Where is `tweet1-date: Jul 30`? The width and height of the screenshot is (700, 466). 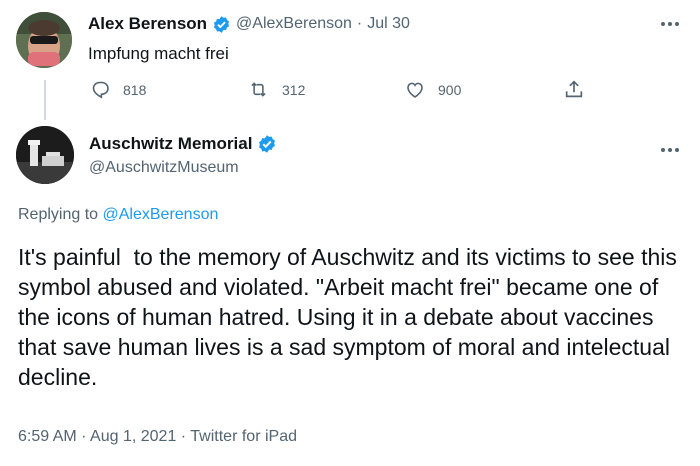
tweet1-date: Jul 30 is located at coordinates (388, 24).